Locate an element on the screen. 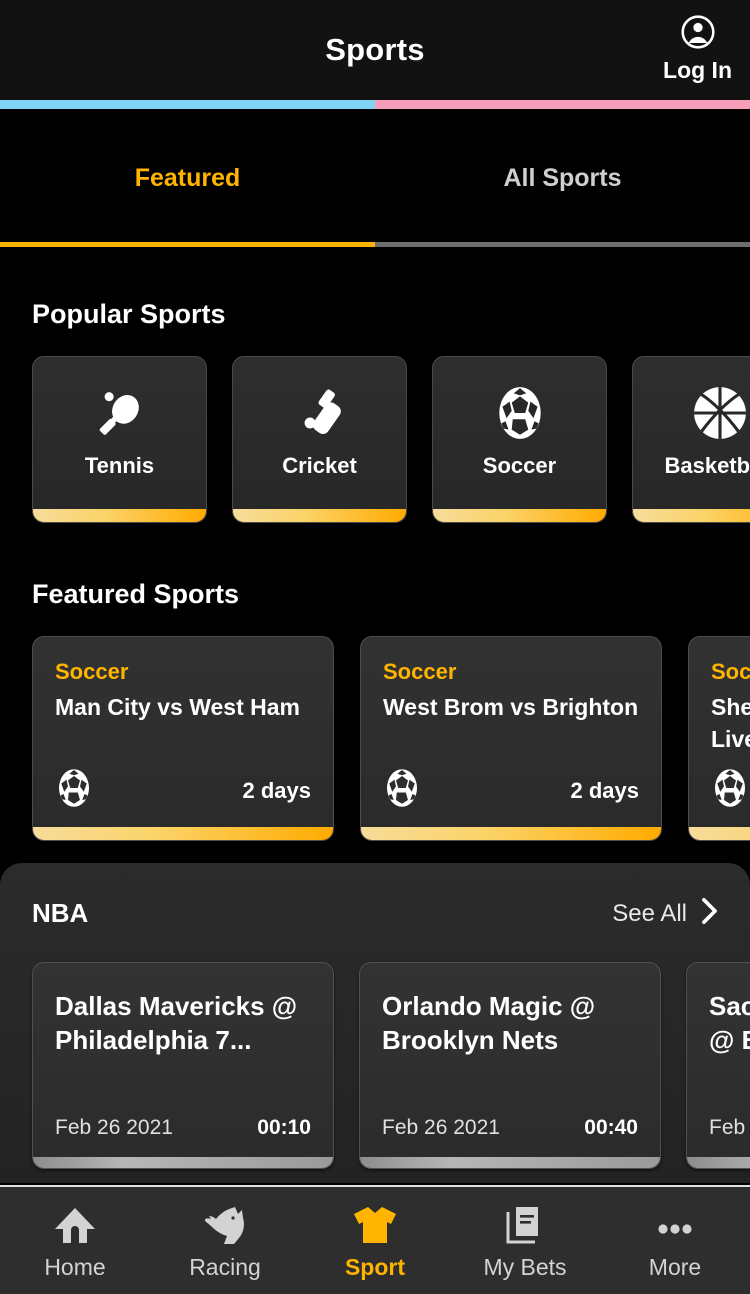 The image size is (750, 1294). tab-bar: Featured All Sports is located at coordinates (375, 178).